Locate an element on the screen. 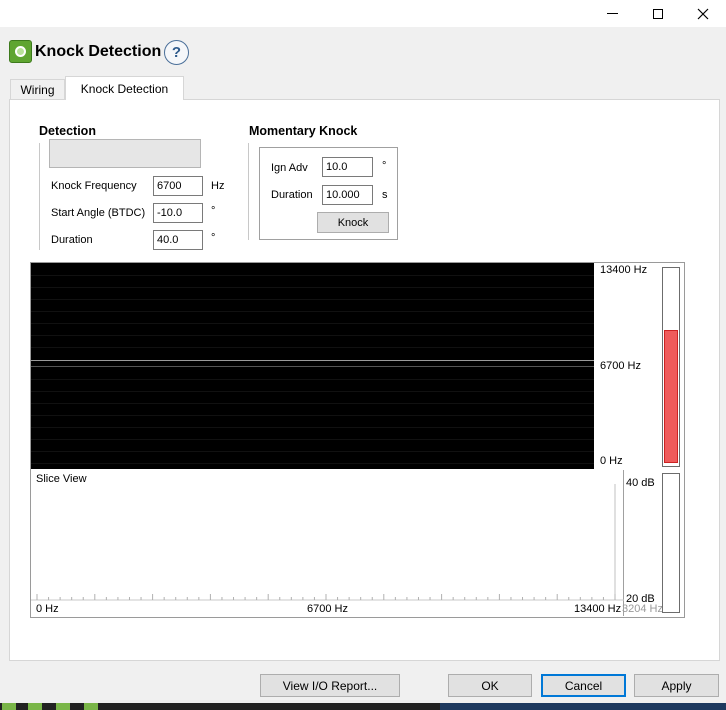 The width and height of the screenshot is (726, 710). ign-adv-field: 10.0 is located at coordinates (347, 167).